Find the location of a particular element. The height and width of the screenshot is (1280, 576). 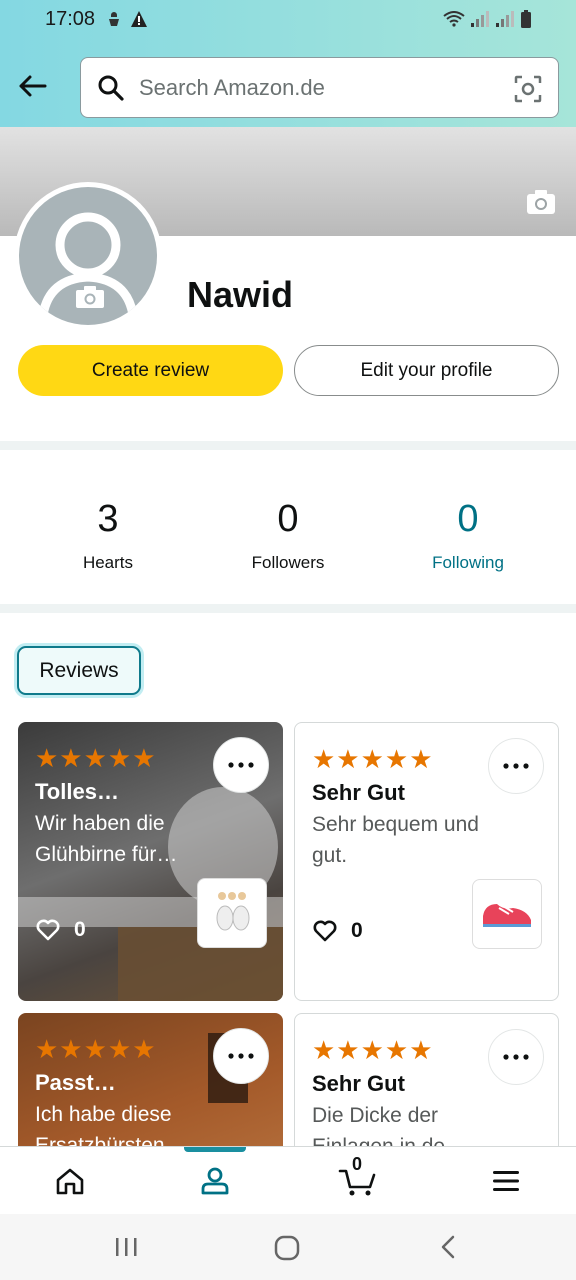

stat-value: 3 is located at coordinates (108, 519).